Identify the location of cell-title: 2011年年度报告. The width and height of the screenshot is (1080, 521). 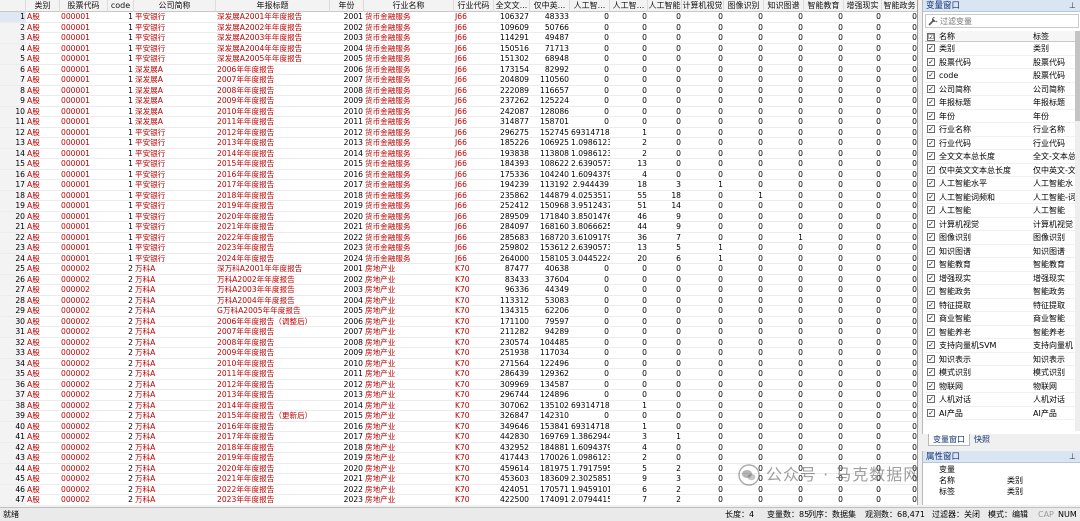
(273, 122).